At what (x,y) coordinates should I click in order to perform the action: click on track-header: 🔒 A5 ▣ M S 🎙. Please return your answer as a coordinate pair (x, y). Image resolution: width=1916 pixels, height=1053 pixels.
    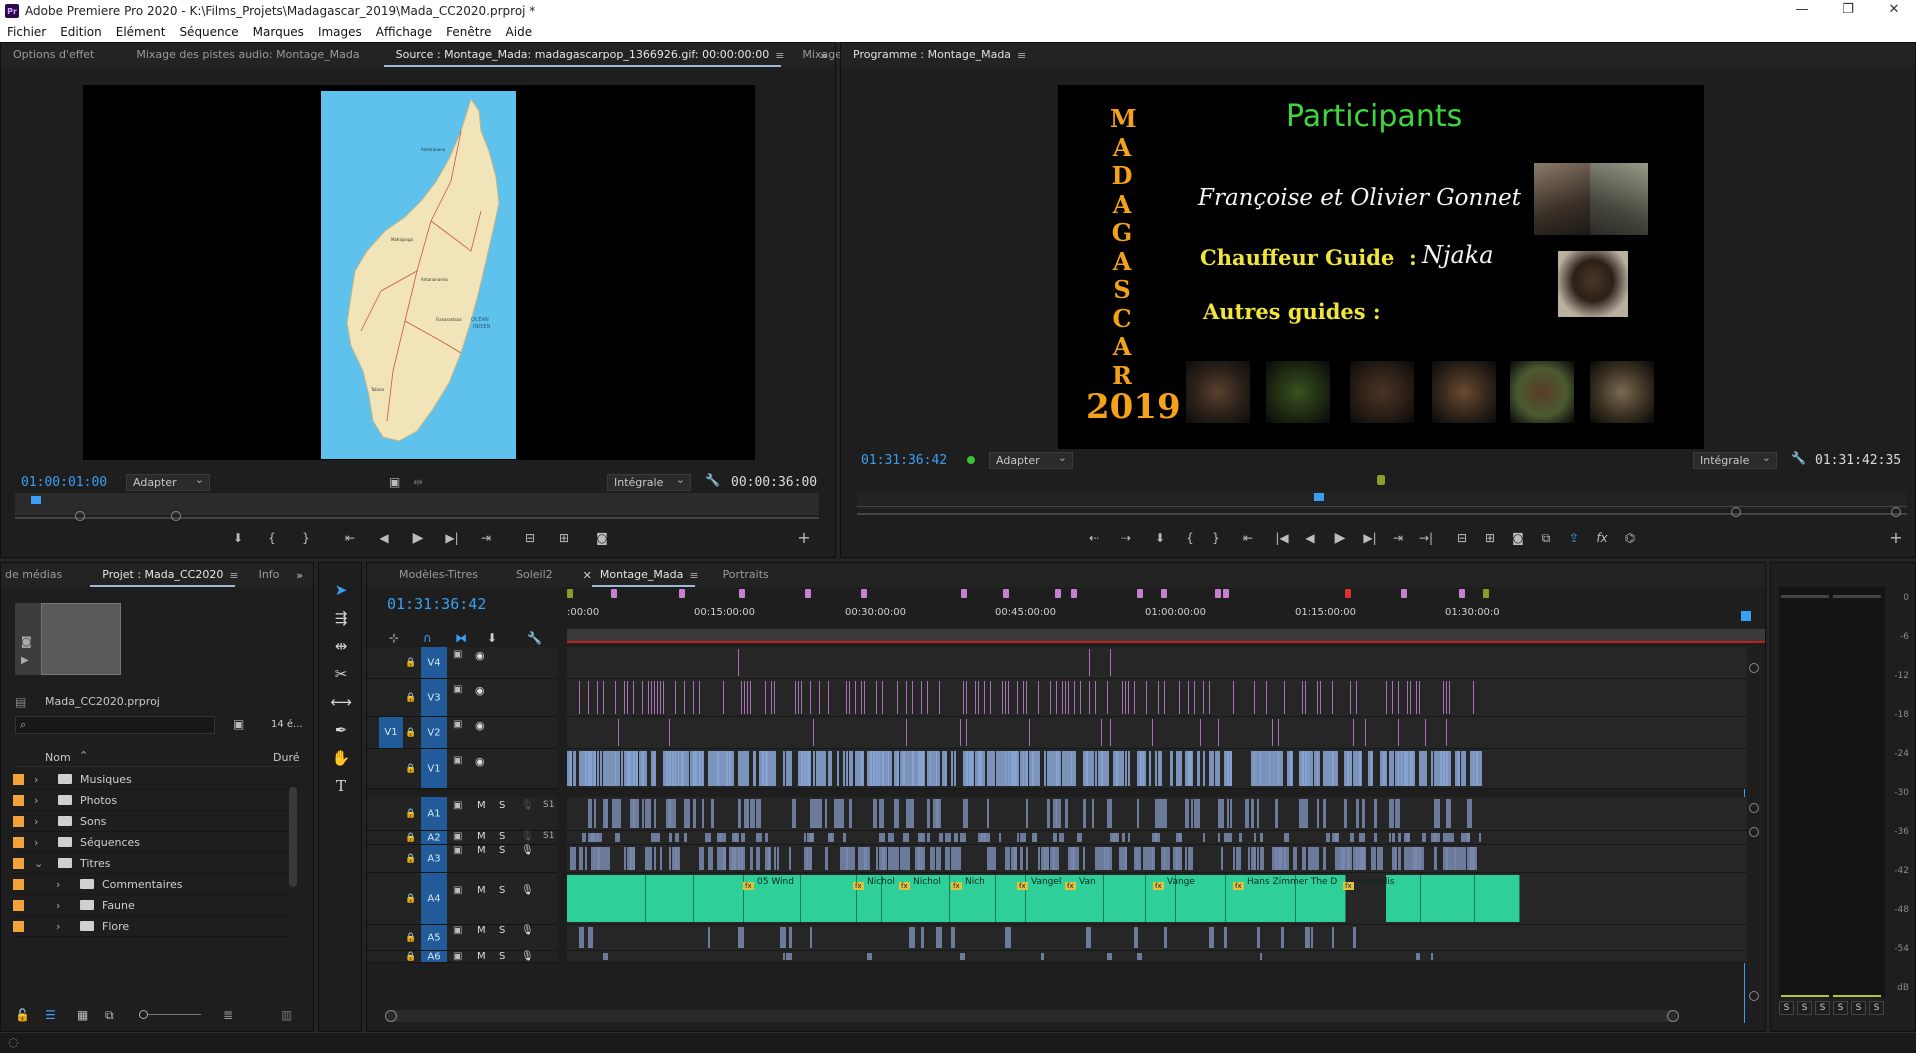
    Looking at the image, I should click on (462, 938).